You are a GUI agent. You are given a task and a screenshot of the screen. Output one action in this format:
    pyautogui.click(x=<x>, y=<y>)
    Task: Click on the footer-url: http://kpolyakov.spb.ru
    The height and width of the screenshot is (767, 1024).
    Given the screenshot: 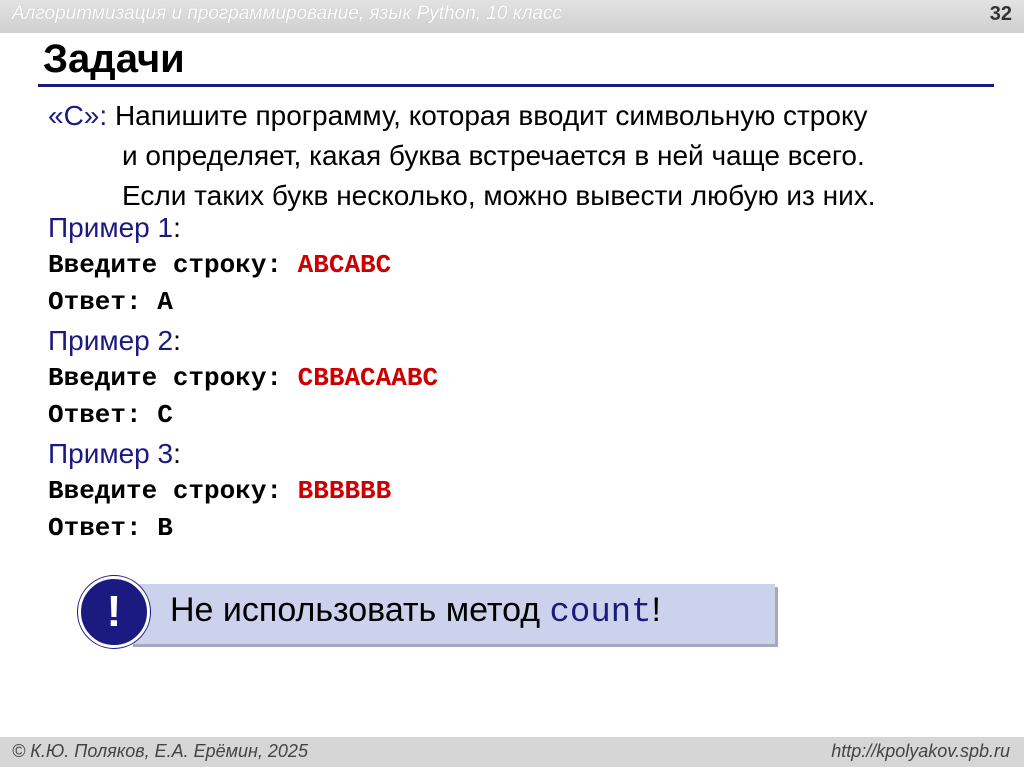 What is the action you would take?
    pyautogui.click(x=920, y=751)
    